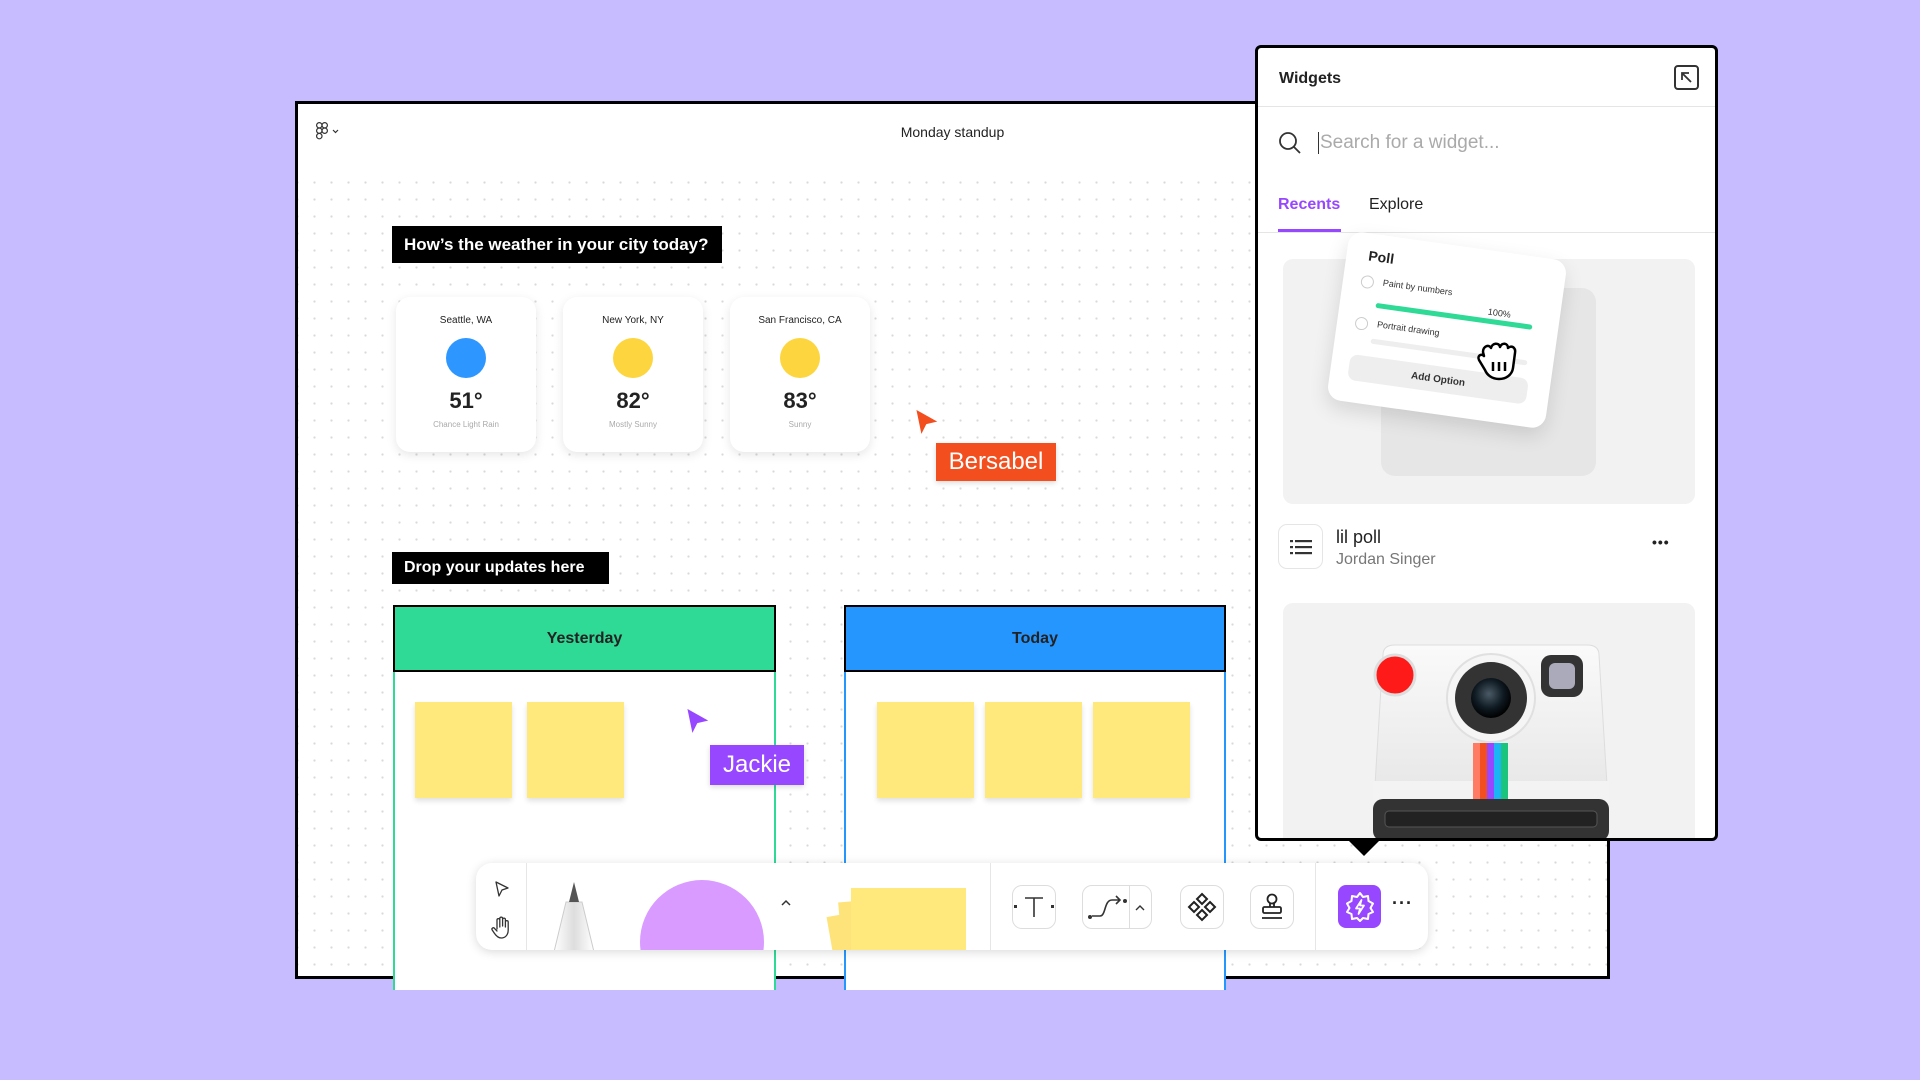 This screenshot has width=1920, height=1080. What do you see at coordinates (1418, 287) in the screenshot?
I see `poll-option-label: Paint by numbers` at bounding box center [1418, 287].